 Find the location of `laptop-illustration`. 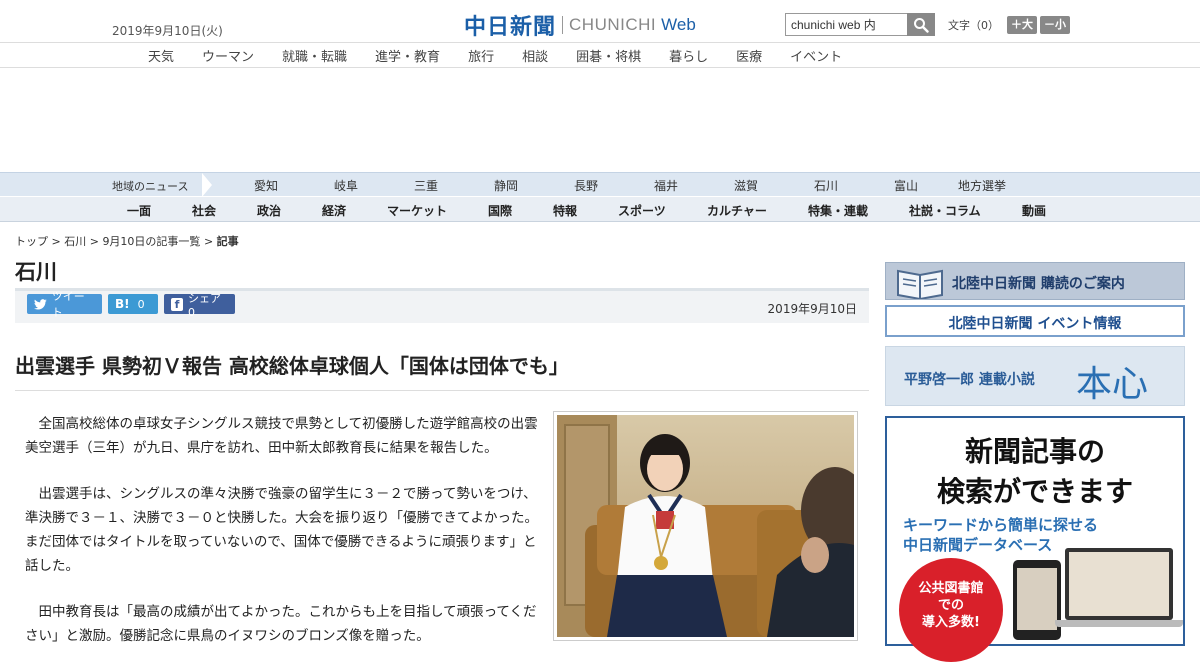

laptop-illustration is located at coordinates (1119, 584).